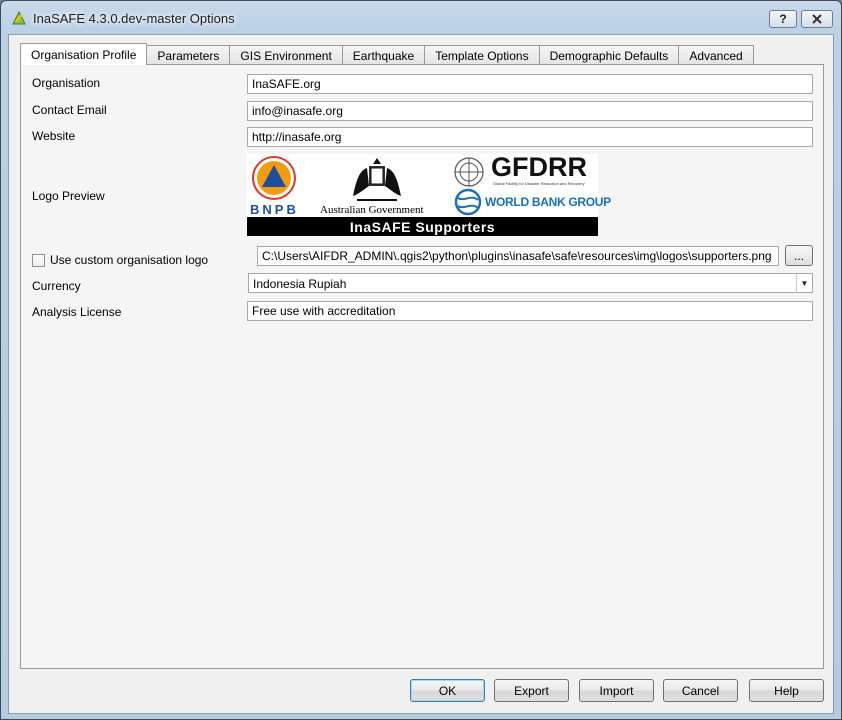 The width and height of the screenshot is (842, 720). What do you see at coordinates (77, 312) in the screenshot?
I see `analysis-license-label: Analysis License` at bounding box center [77, 312].